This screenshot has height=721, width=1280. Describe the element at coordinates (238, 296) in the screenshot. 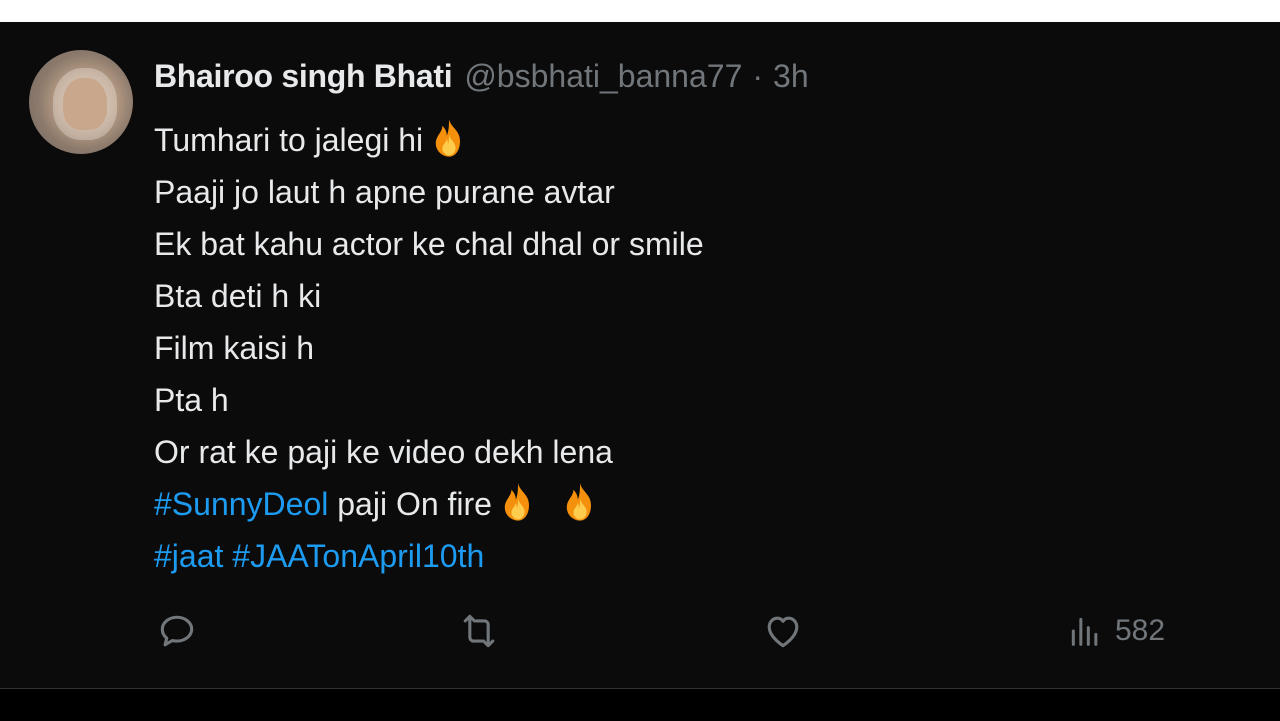

I see `tweet-line-text: Bta deti h ki` at that location.